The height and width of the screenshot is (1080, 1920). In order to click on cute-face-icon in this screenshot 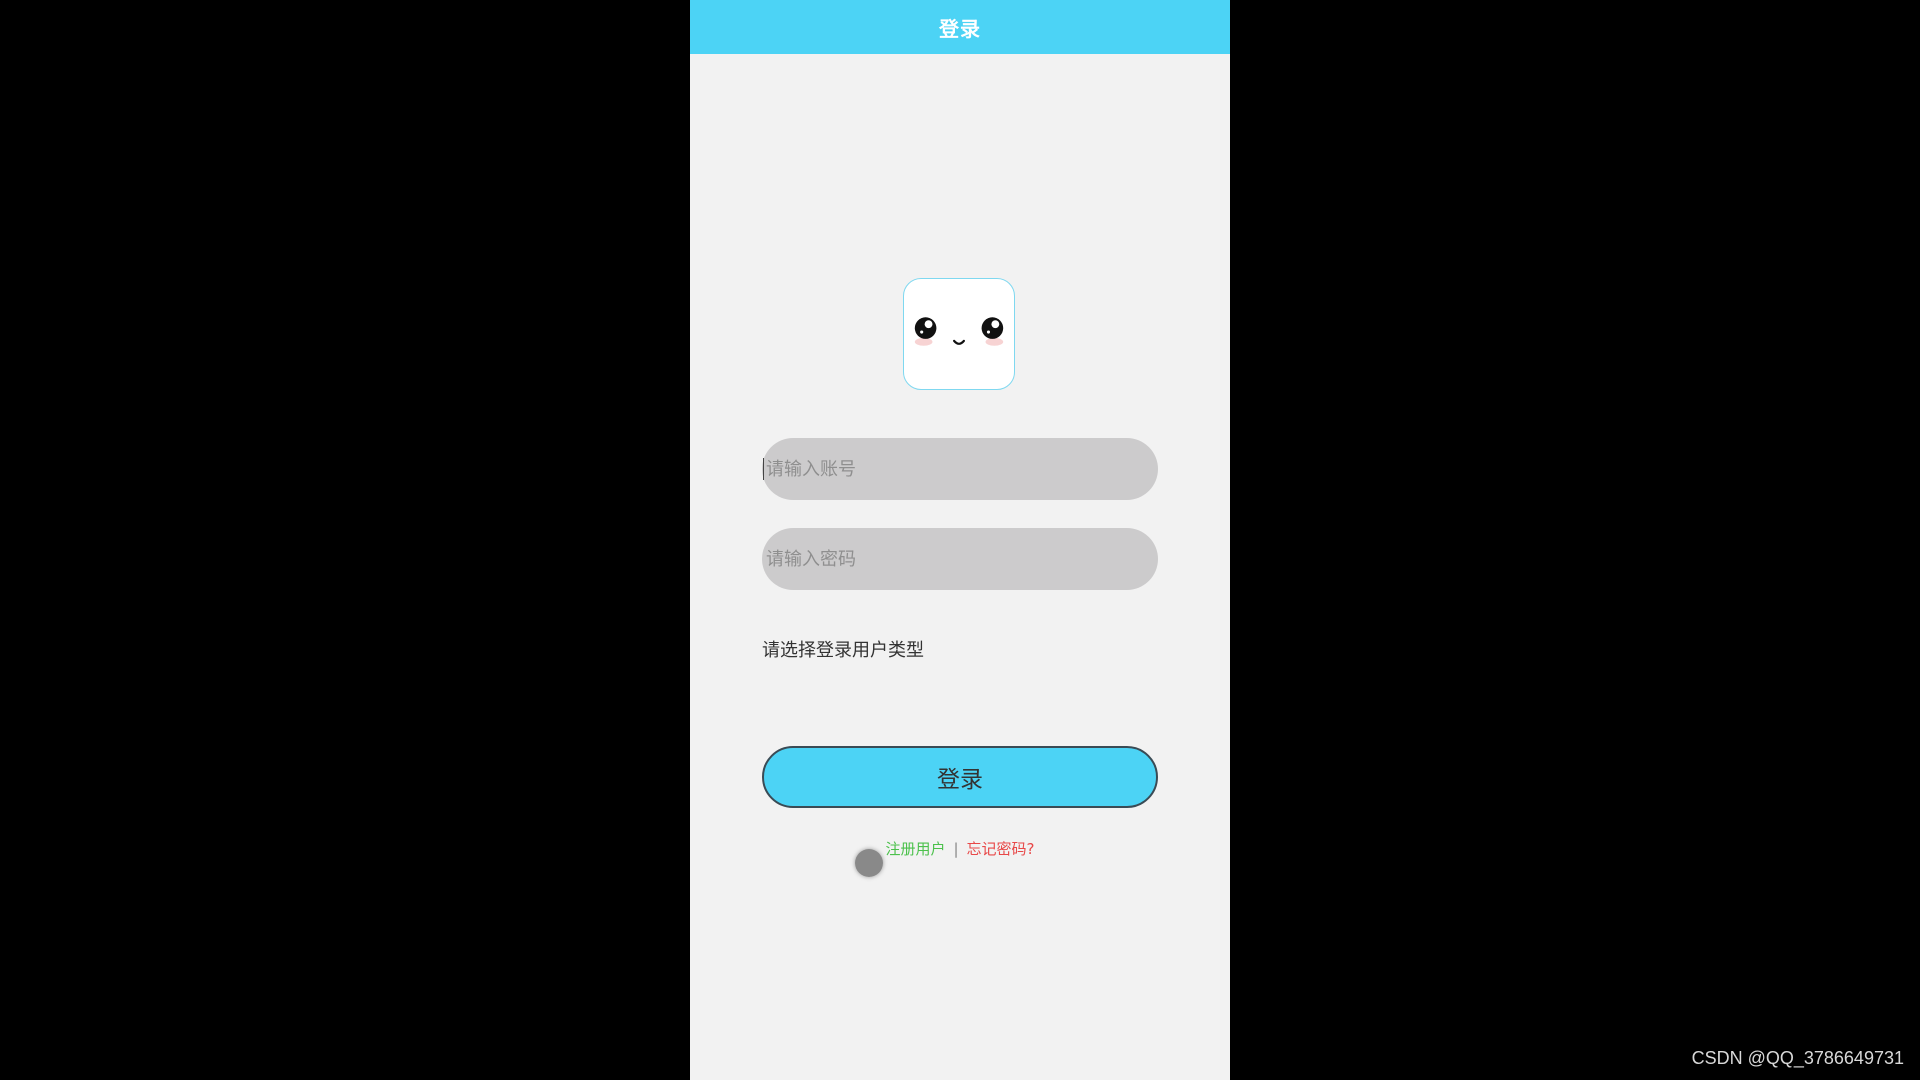, I will do `click(959, 334)`.